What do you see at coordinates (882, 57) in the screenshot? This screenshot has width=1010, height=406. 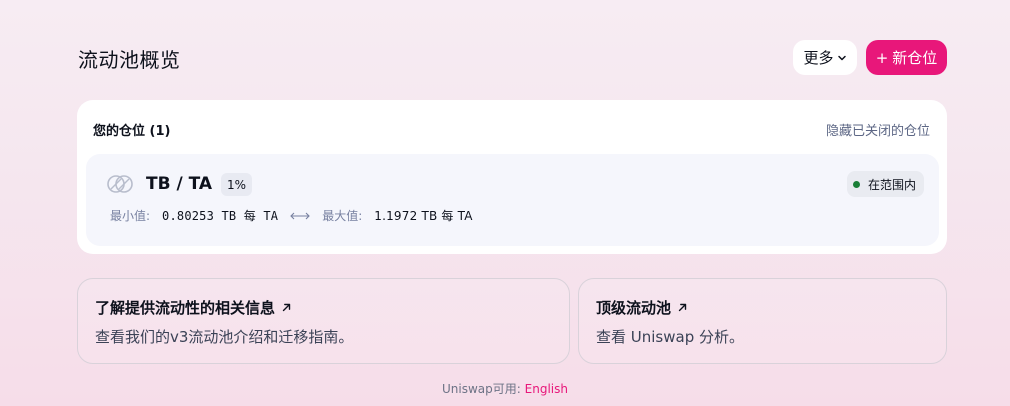 I see `plus-icon: +` at bounding box center [882, 57].